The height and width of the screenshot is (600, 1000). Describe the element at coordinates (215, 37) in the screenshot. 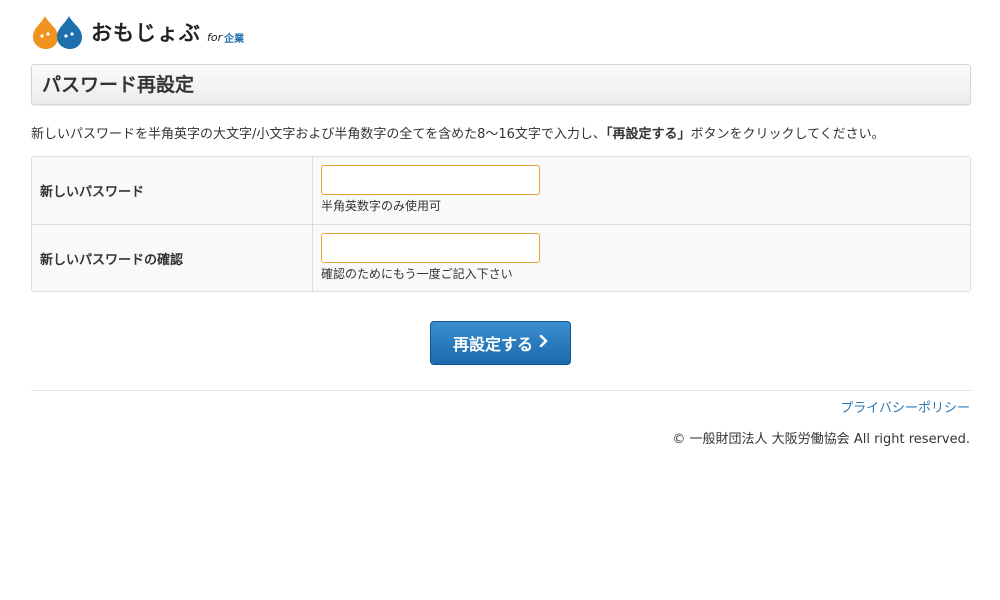

I see `brand-for-label: for` at that location.